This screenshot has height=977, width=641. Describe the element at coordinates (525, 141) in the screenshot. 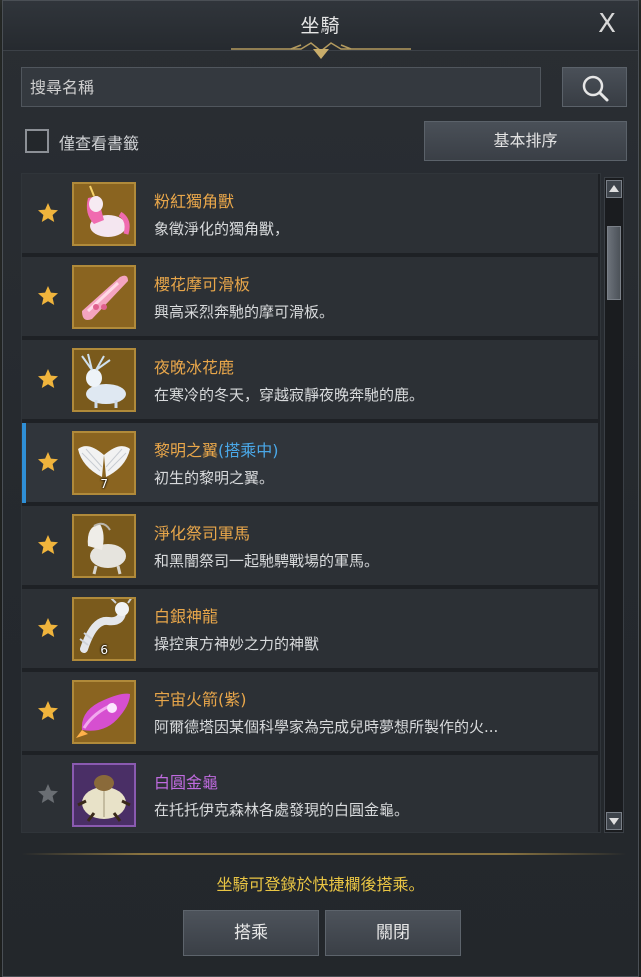

I see `sort-button: 基本排序` at that location.